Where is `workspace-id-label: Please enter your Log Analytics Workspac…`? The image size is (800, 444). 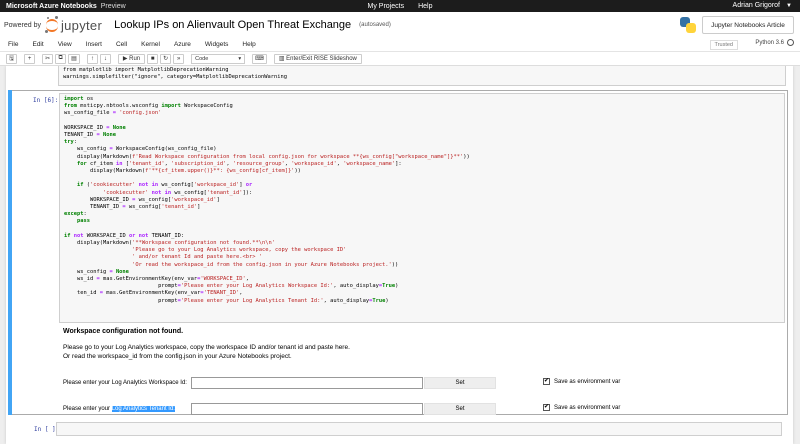
workspace-id-label: Please enter your Log Analytics Workspac… is located at coordinates (125, 383).